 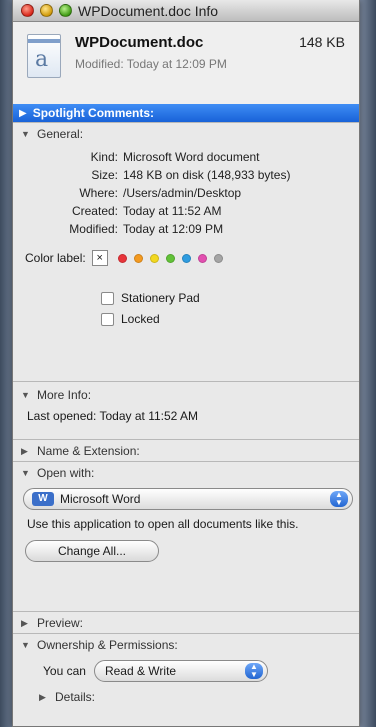 What do you see at coordinates (27, 10) in the screenshot?
I see `close-button` at bounding box center [27, 10].